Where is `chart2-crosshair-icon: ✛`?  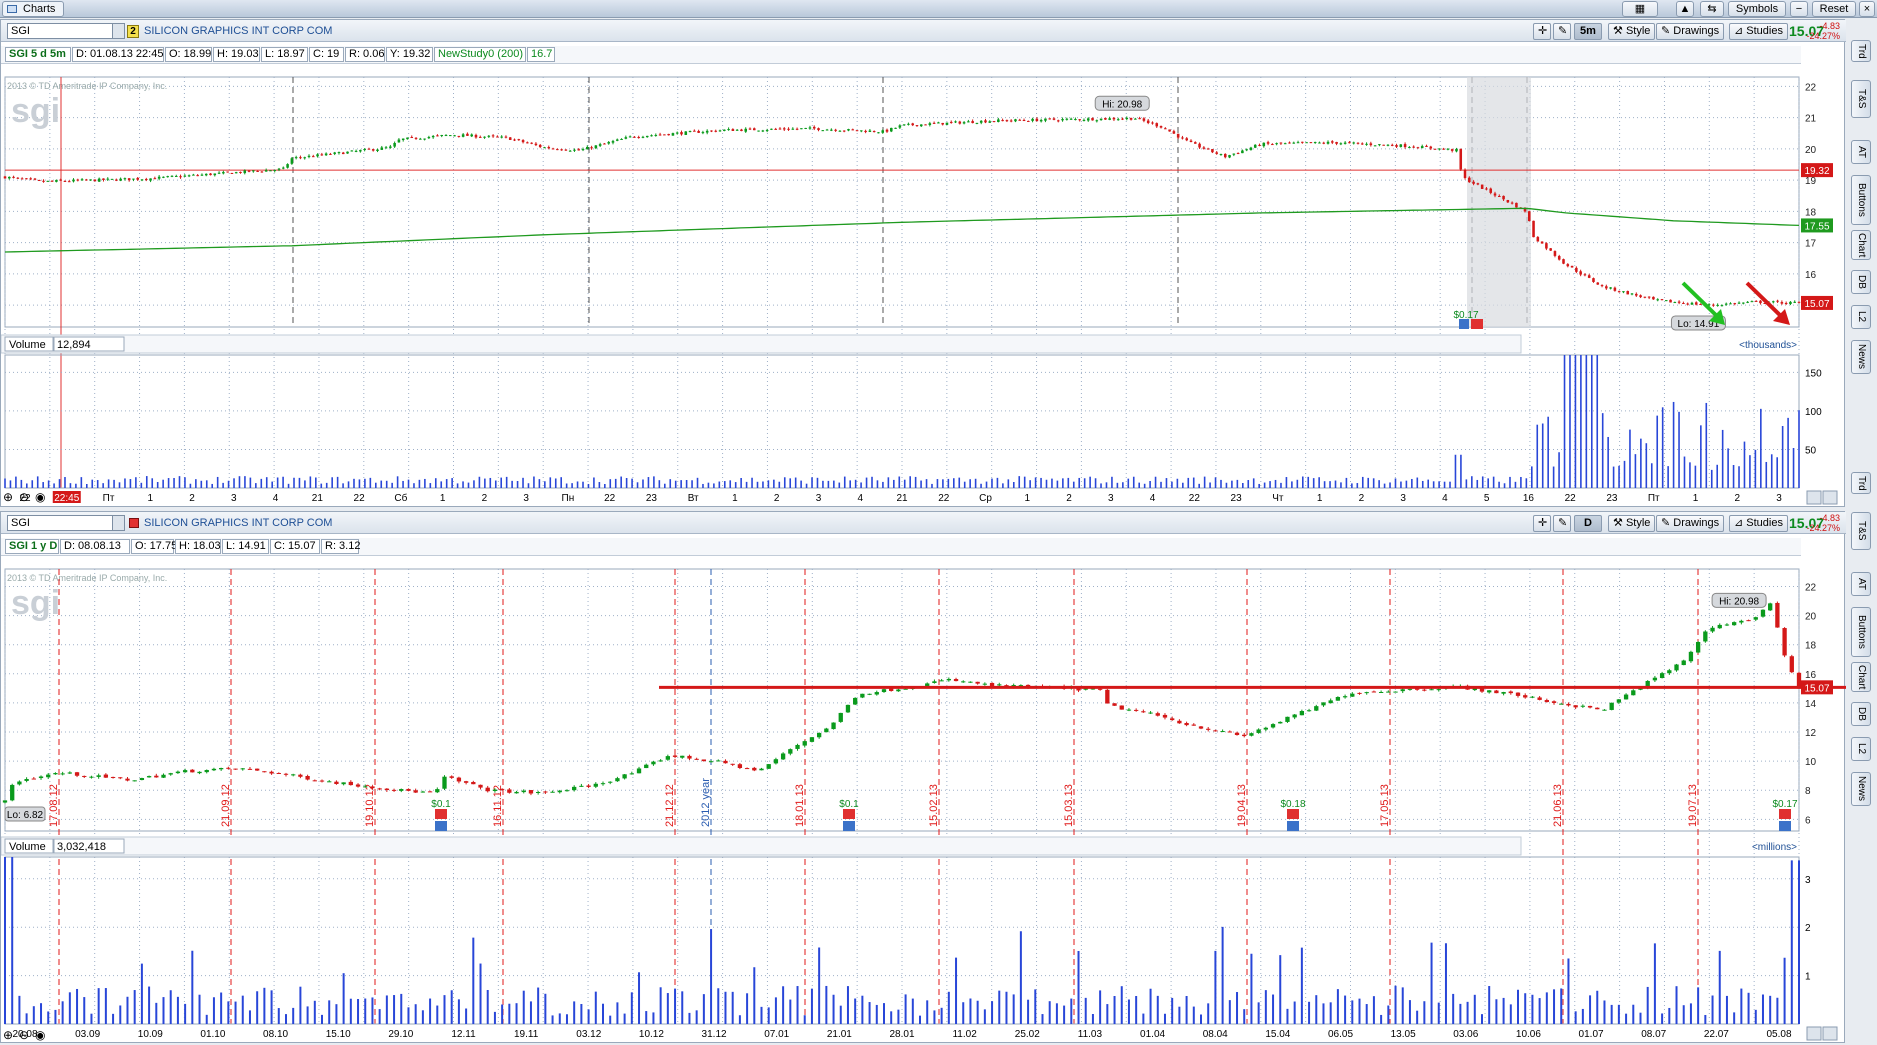
chart2-crosshair-icon: ✛ is located at coordinates (1542, 523).